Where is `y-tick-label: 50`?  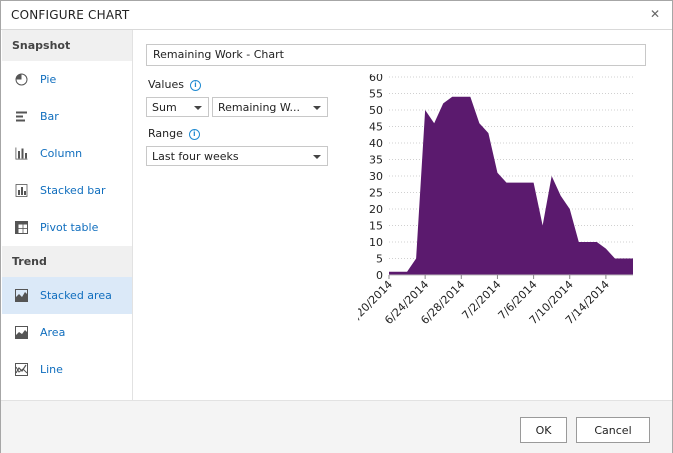
y-tick-label: 50 is located at coordinates (376, 110).